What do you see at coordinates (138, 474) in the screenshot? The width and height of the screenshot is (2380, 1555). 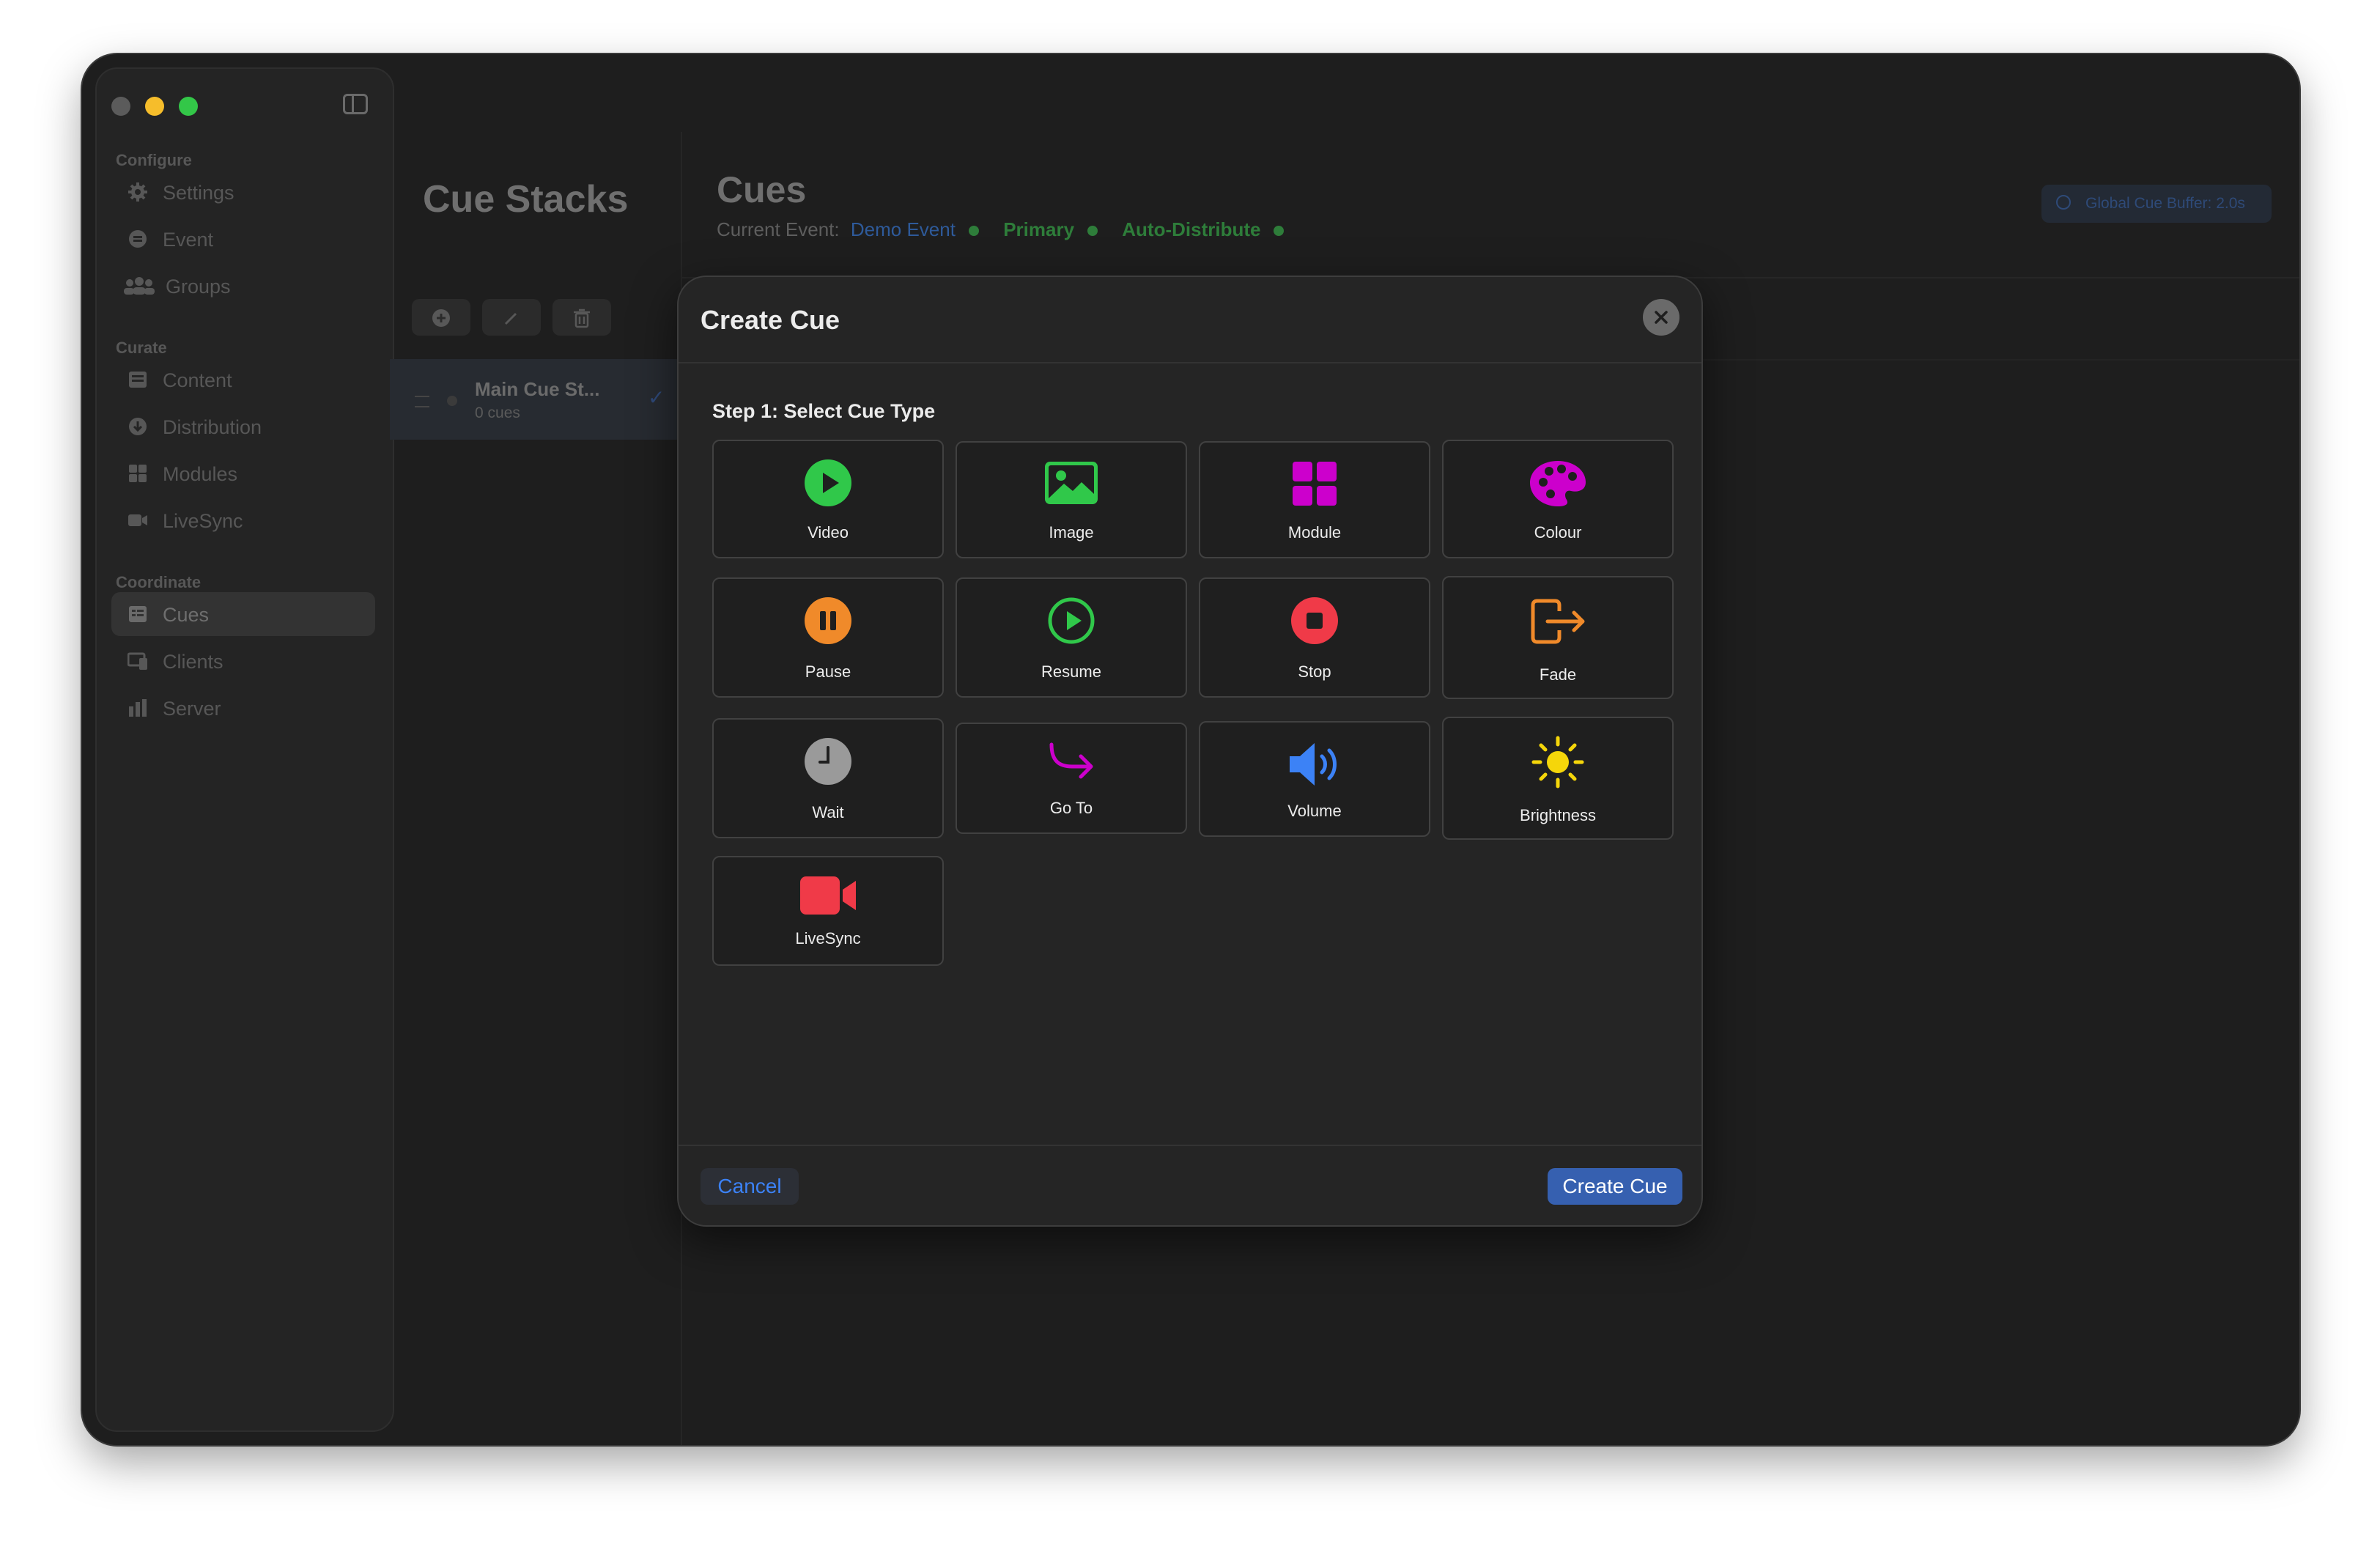 I see `modules-icon` at bounding box center [138, 474].